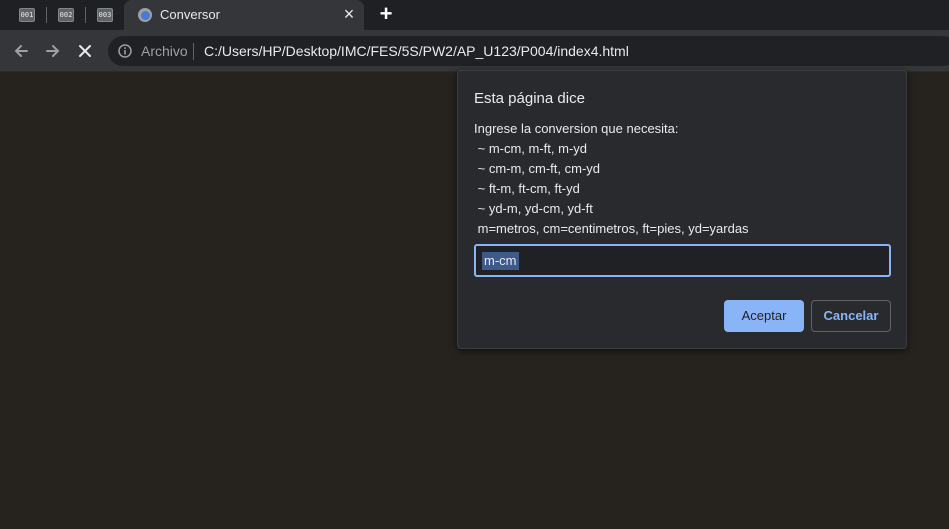  What do you see at coordinates (500, 261) in the screenshot?
I see `prompt-input-value: m-cm` at bounding box center [500, 261].